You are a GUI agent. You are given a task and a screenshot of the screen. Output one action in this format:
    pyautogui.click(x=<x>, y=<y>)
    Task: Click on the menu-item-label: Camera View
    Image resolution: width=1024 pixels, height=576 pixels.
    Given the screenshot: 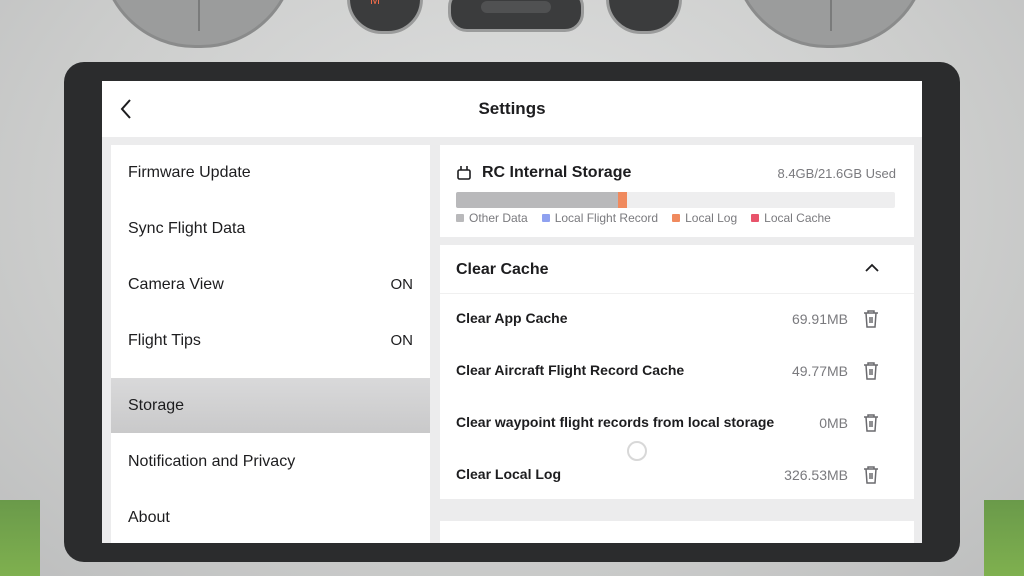 What is the action you would take?
    pyautogui.click(x=176, y=284)
    